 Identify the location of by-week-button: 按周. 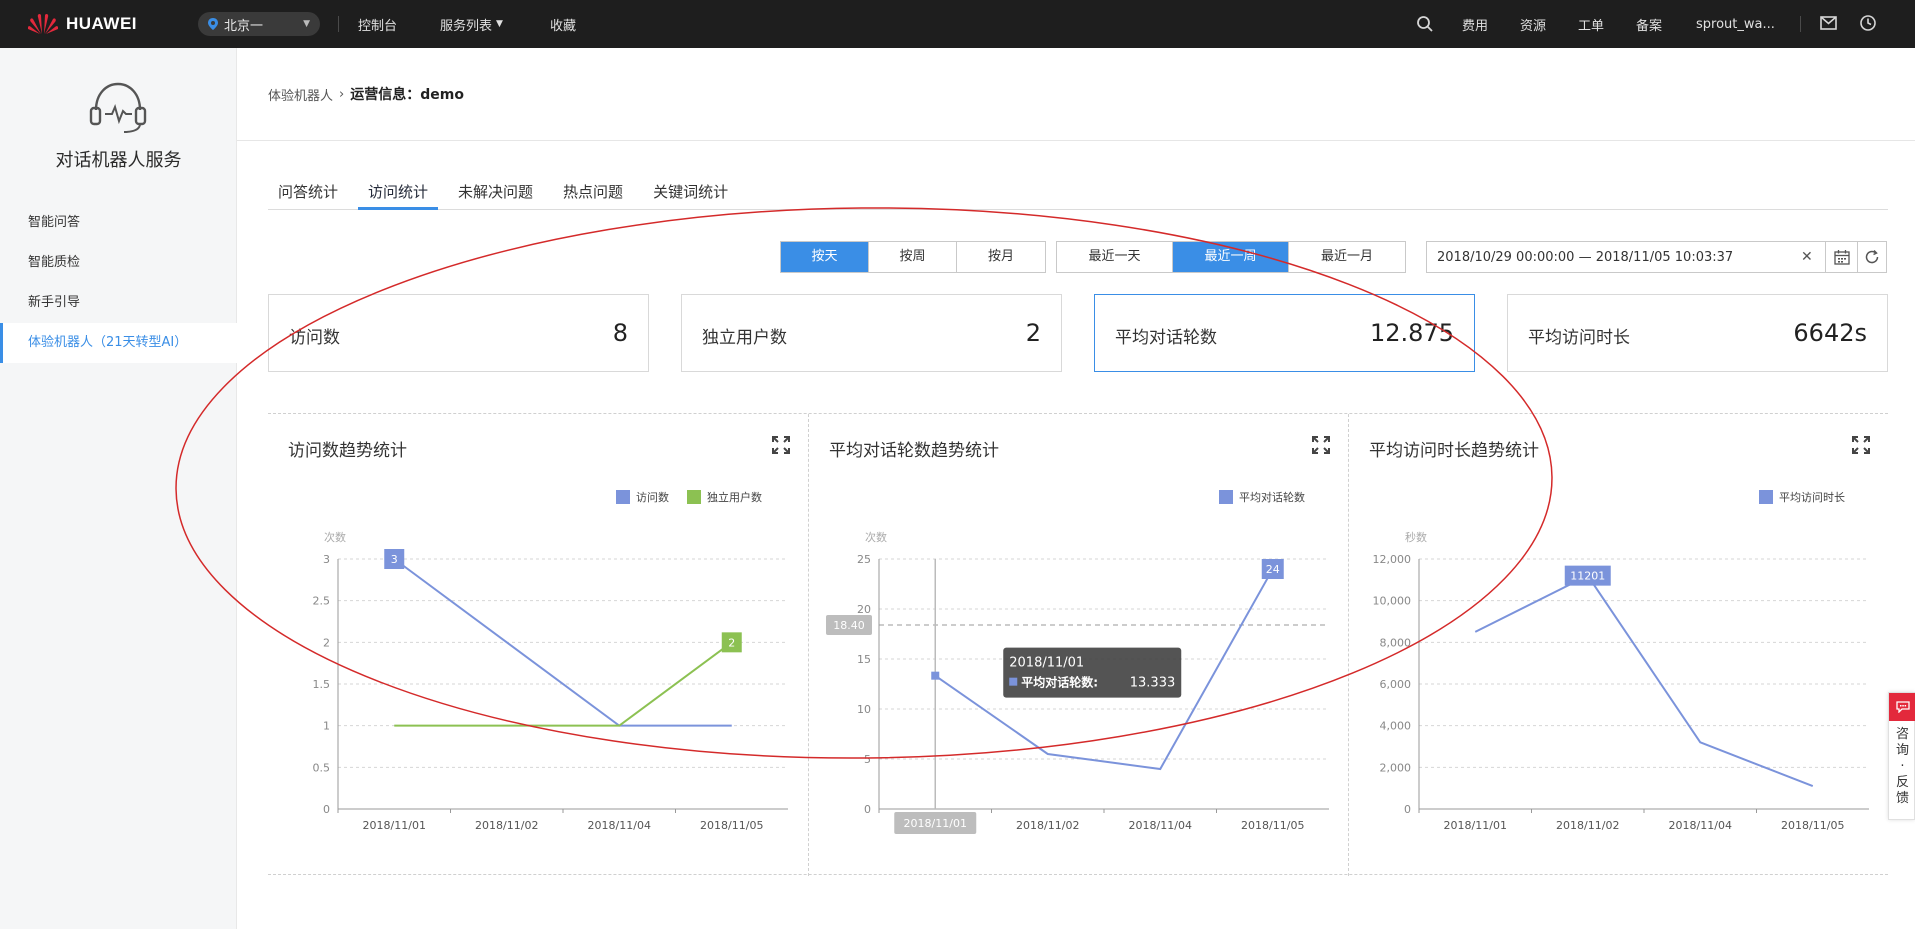
(913, 257).